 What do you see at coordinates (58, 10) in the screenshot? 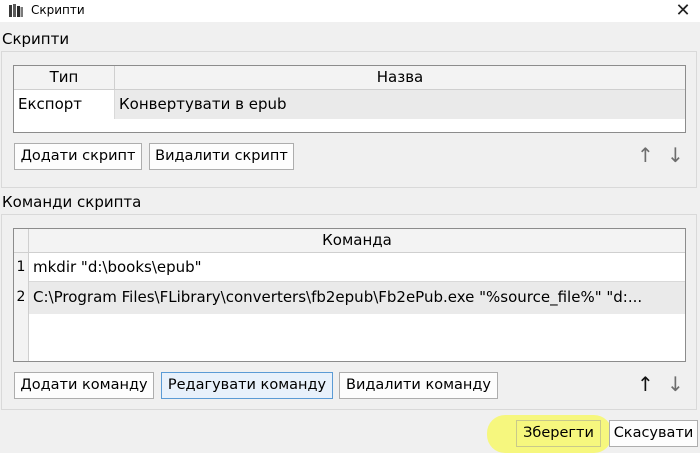
I see `window-title: Скрипти` at bounding box center [58, 10].